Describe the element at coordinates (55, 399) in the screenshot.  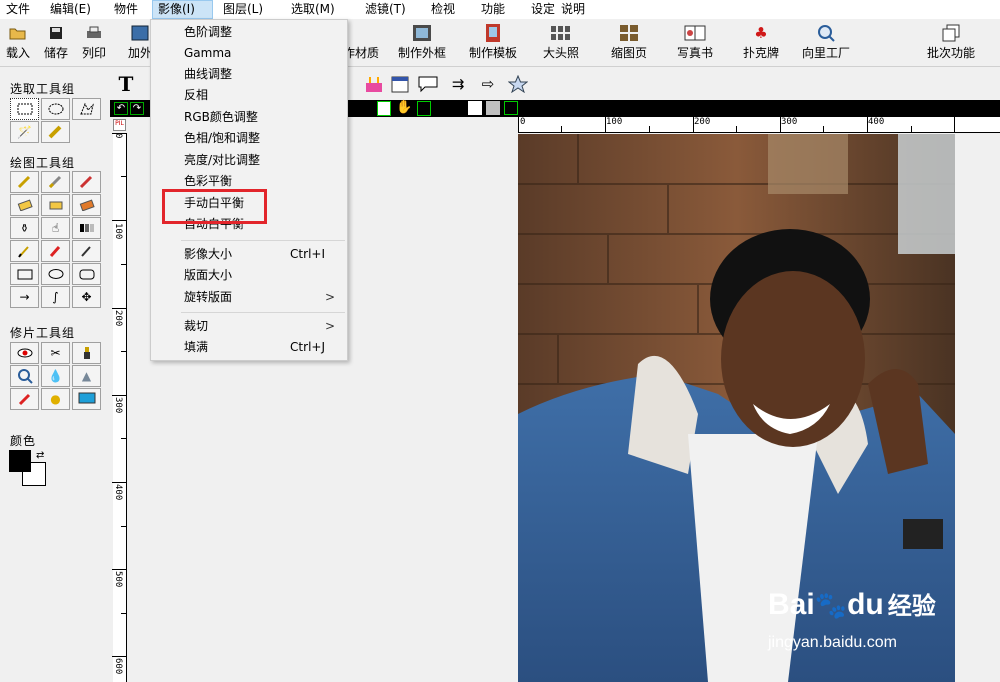
I see `light-tool: ●` at that location.